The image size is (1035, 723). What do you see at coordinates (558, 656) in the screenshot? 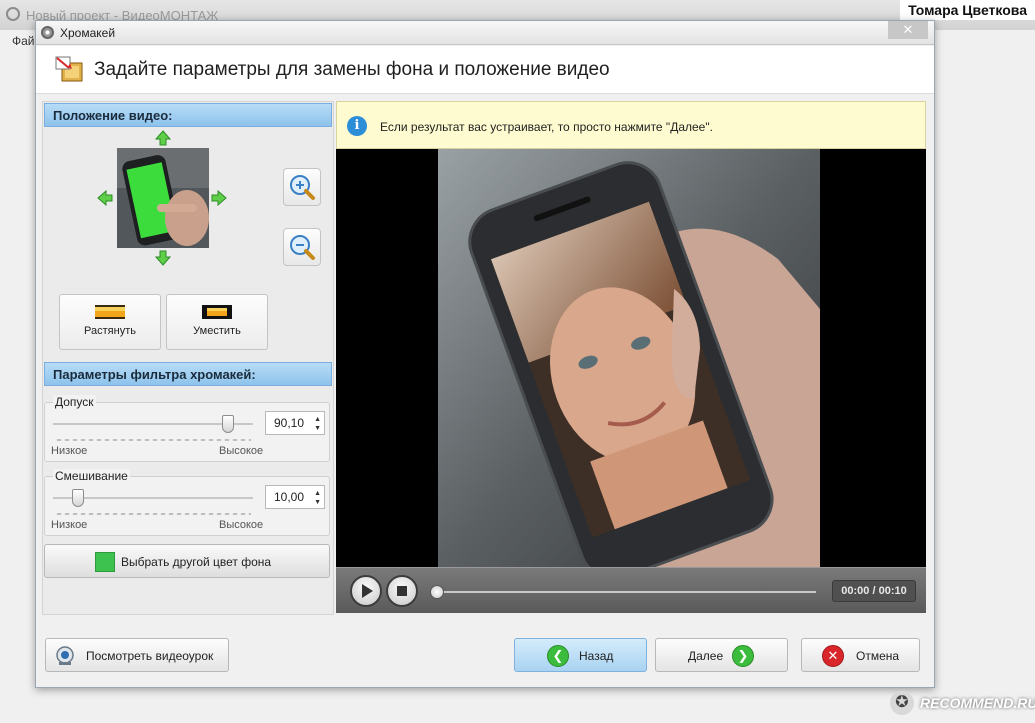
I see `arrow-back-icon: ❮` at bounding box center [558, 656].